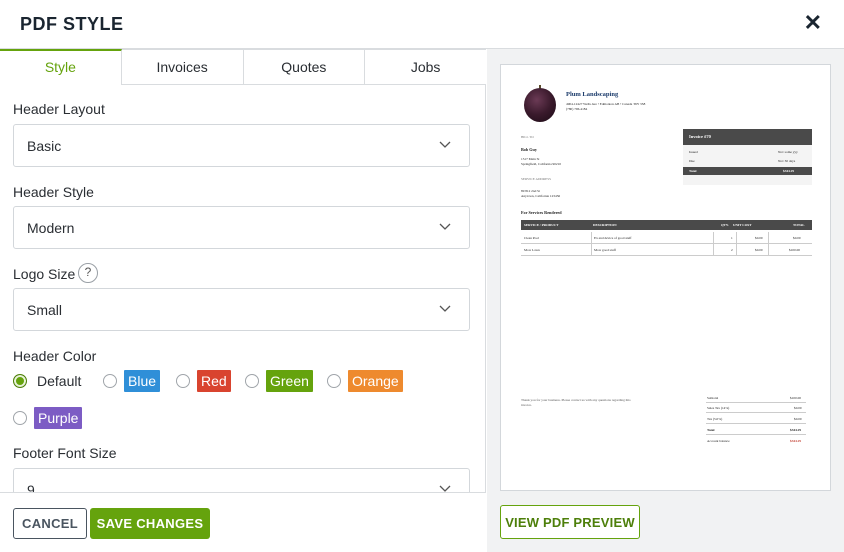 Image resolution: width=844 pixels, height=552 pixels. Describe the element at coordinates (605, 250) in the screenshot. I see `row-description: Mow good stuff` at that location.